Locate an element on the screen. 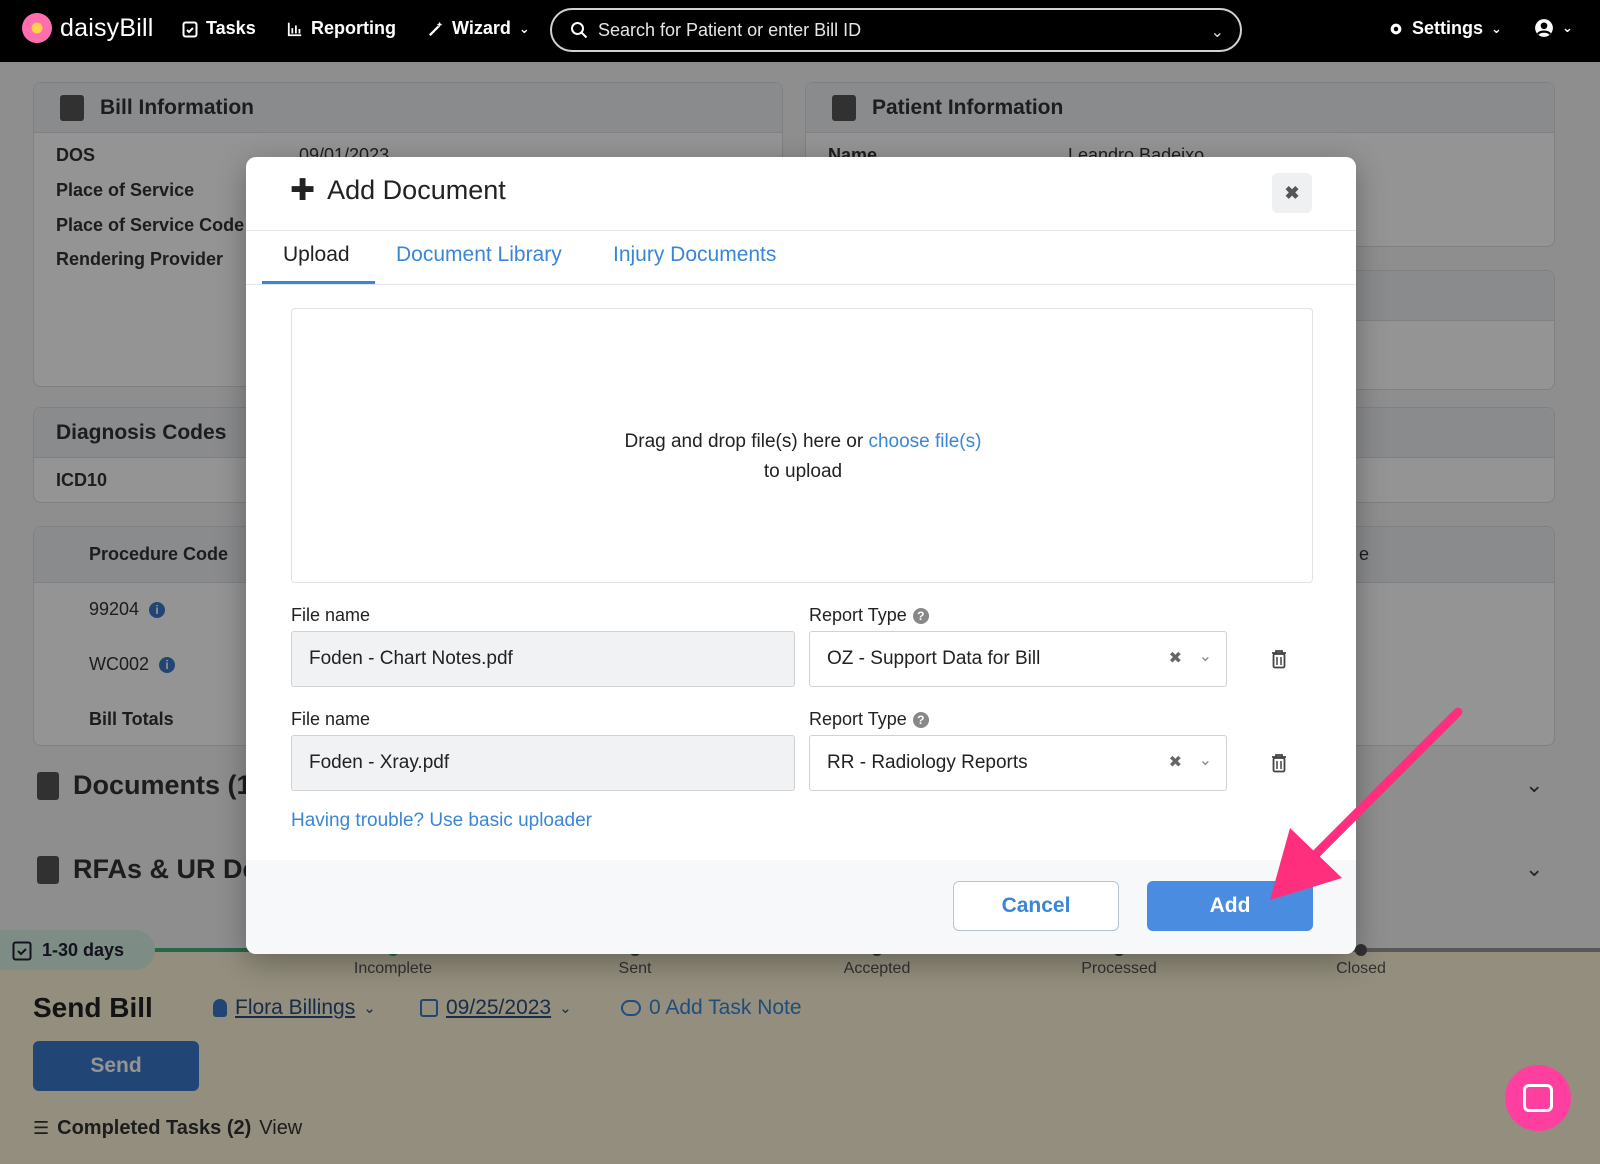  choose-files-link: choose file(s) is located at coordinates (924, 441).